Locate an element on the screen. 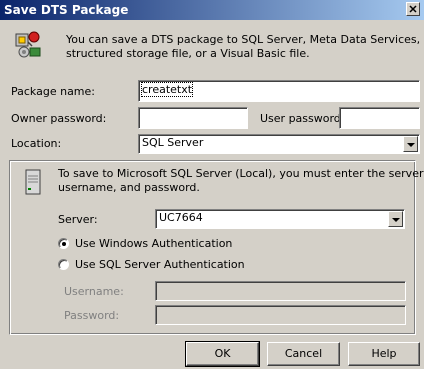 This screenshot has width=424, height=369. windows-auth-label: Use Windows Authentication is located at coordinates (153, 243).